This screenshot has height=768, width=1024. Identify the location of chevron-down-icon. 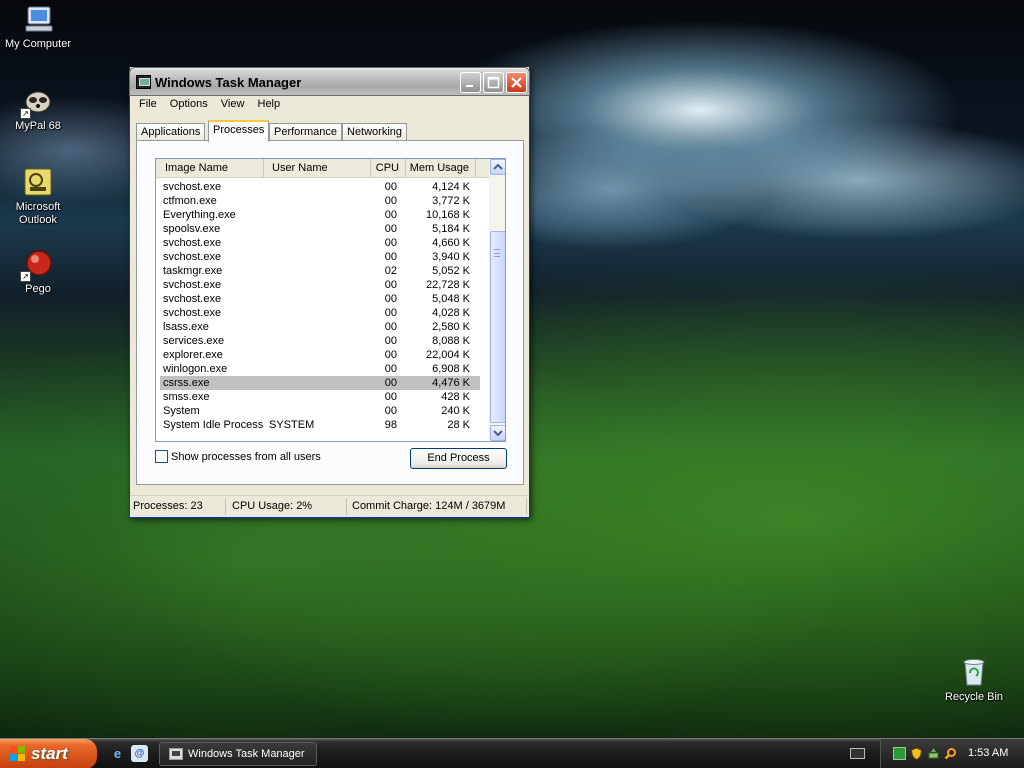
(498, 433).